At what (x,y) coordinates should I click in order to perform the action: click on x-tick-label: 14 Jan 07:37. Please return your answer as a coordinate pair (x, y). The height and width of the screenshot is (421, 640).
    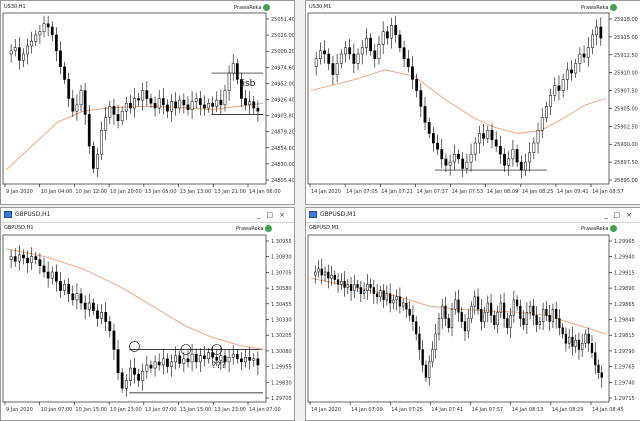
    Looking at the image, I should click on (432, 192).